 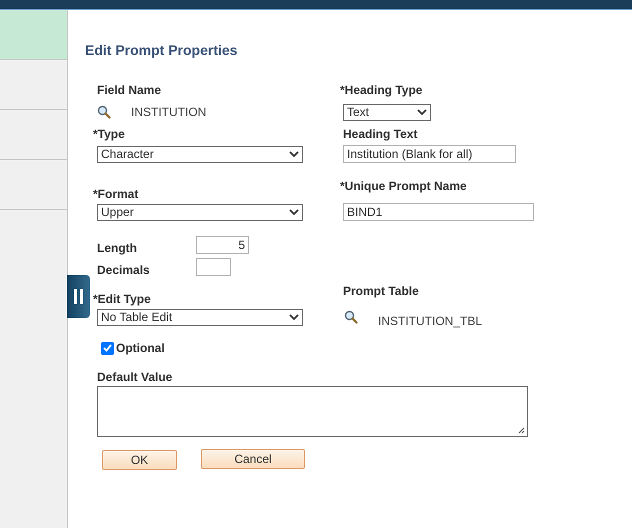 What do you see at coordinates (78, 296) in the screenshot?
I see `collapse-handle` at bounding box center [78, 296].